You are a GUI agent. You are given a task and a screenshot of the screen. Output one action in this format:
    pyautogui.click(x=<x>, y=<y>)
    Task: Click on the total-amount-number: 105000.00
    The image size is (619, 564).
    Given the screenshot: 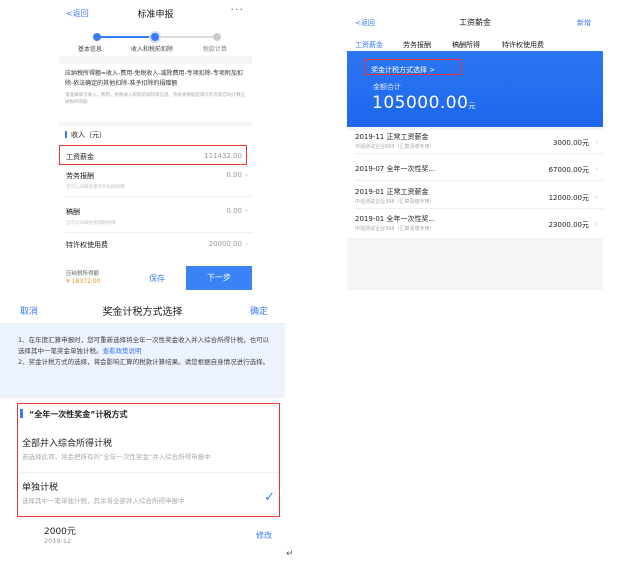 What is the action you would take?
    pyautogui.click(x=420, y=103)
    